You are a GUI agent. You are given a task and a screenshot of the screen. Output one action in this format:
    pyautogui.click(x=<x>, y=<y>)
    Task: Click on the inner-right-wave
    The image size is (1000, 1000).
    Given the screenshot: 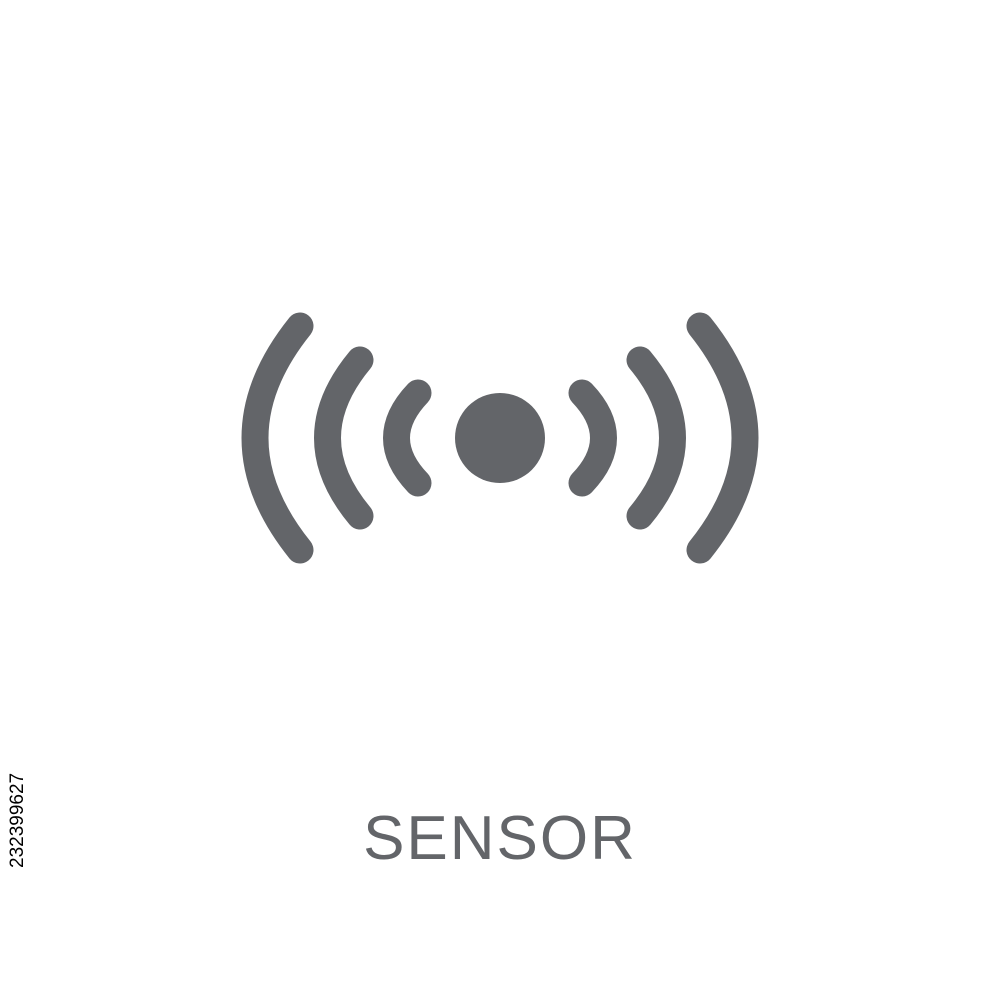 What is the action you would take?
    pyautogui.click(x=592, y=438)
    